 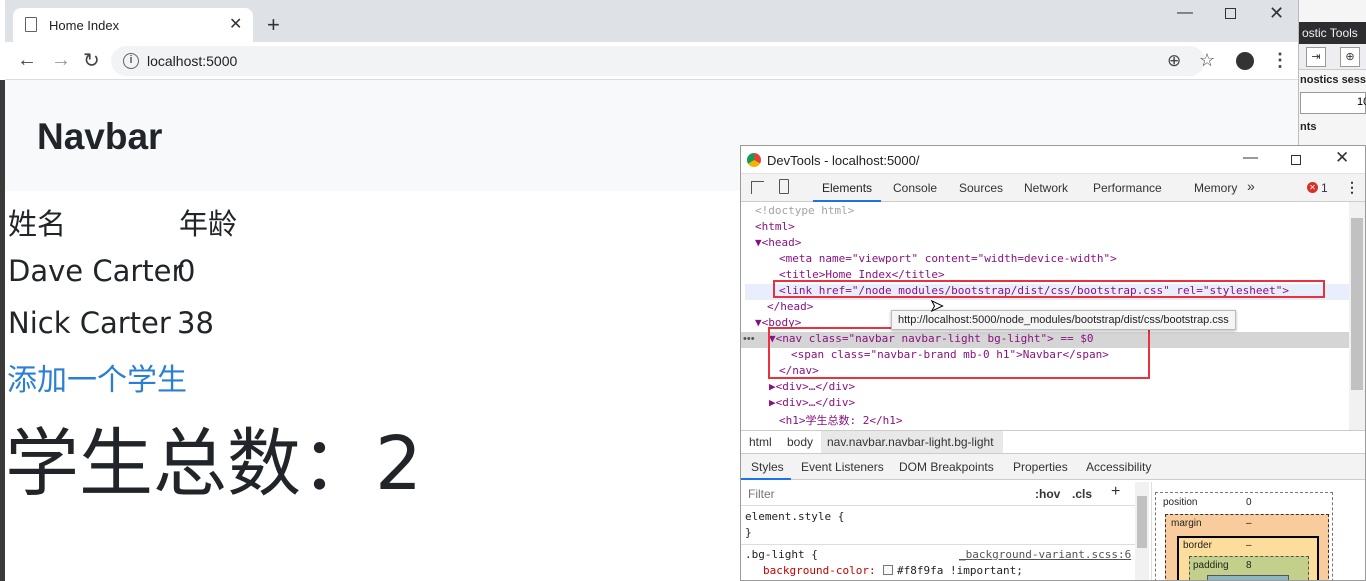 I want to click on style-rule-selector: .bg-light {, so click(x=781, y=554).